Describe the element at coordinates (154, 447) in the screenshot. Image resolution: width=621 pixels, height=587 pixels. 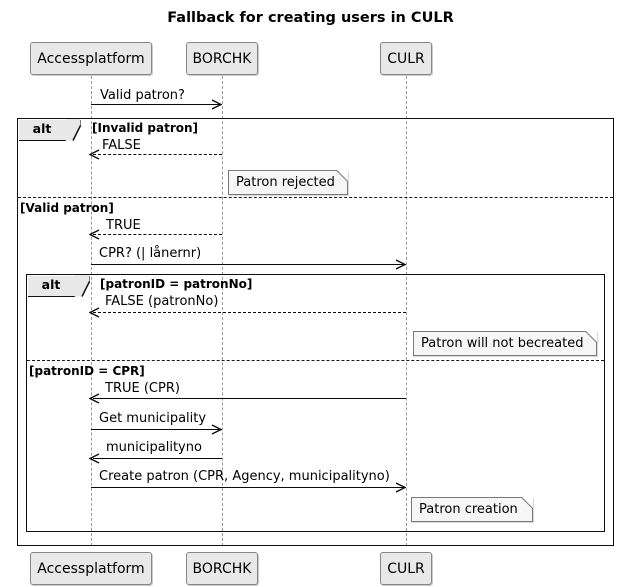
I see `message-label-municipalityno: municipalityno` at that location.